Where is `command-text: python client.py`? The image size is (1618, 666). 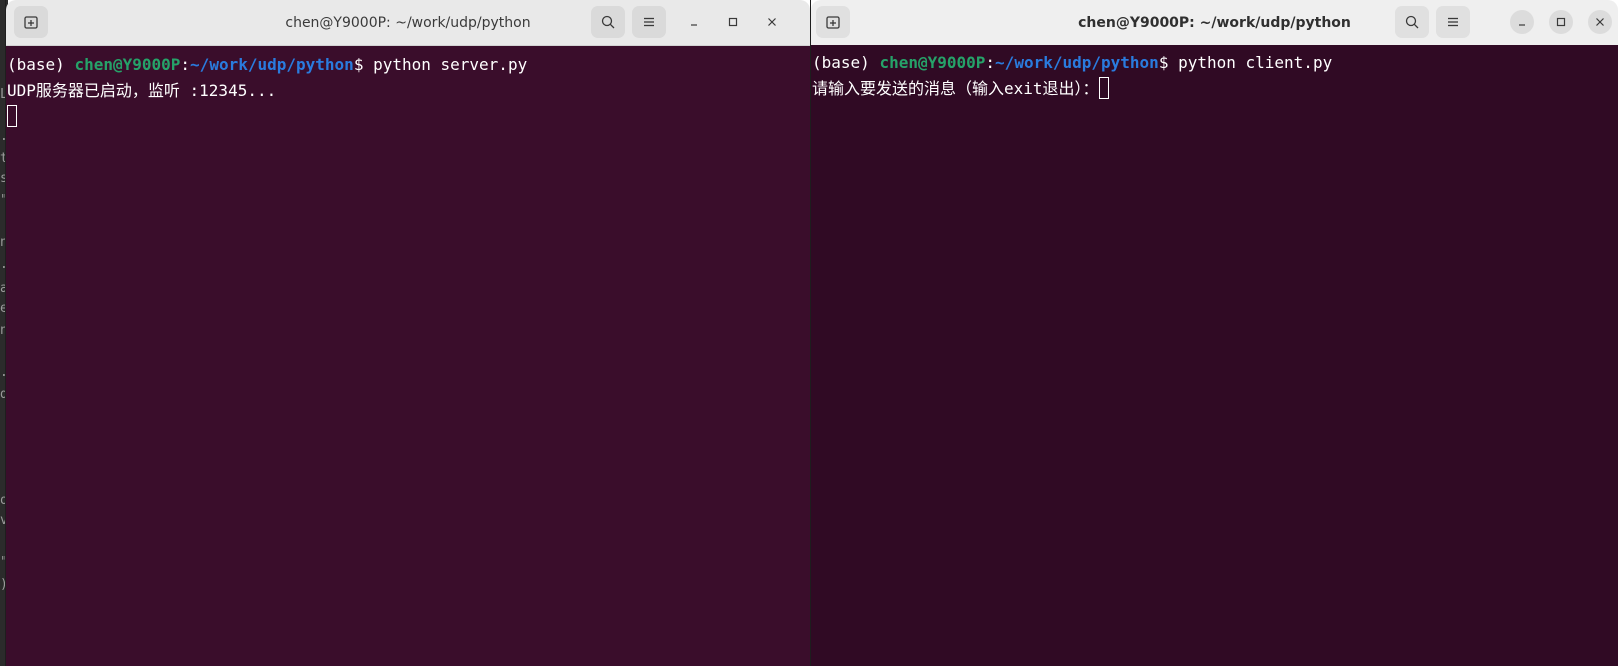
command-text: python client.py is located at coordinates (1255, 62).